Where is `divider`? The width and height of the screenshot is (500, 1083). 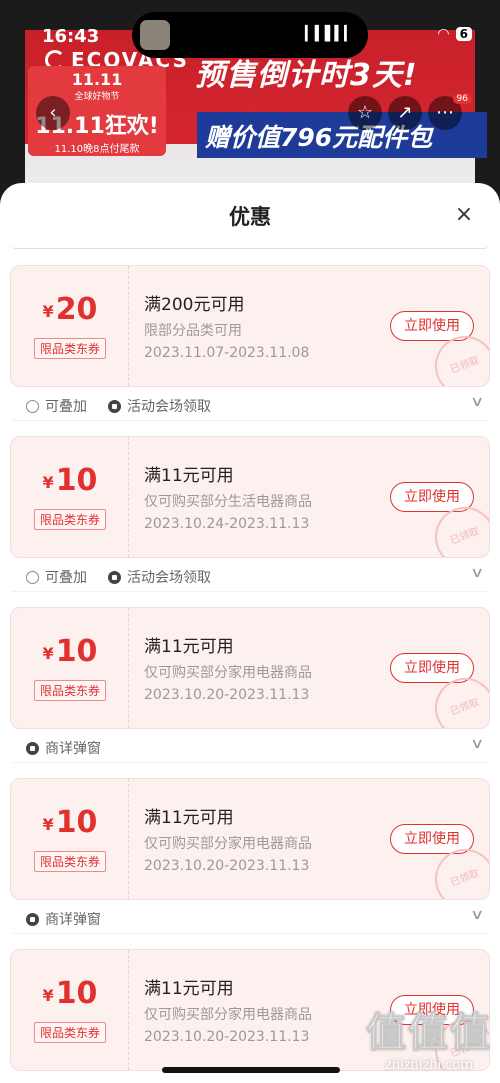
divider is located at coordinates (250, 247).